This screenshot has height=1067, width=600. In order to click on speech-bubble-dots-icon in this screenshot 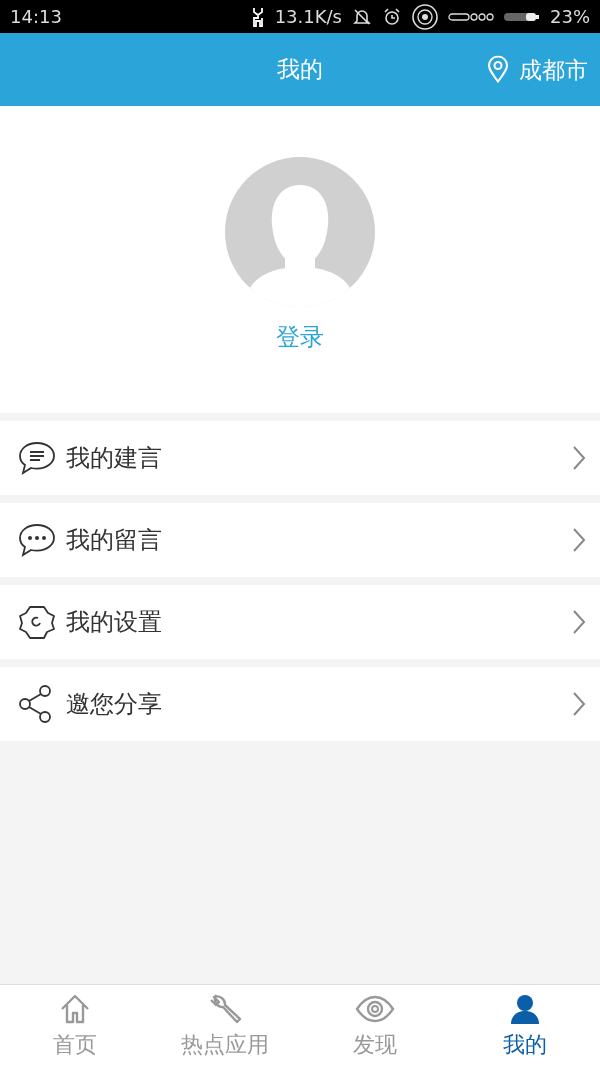, I will do `click(37, 540)`.